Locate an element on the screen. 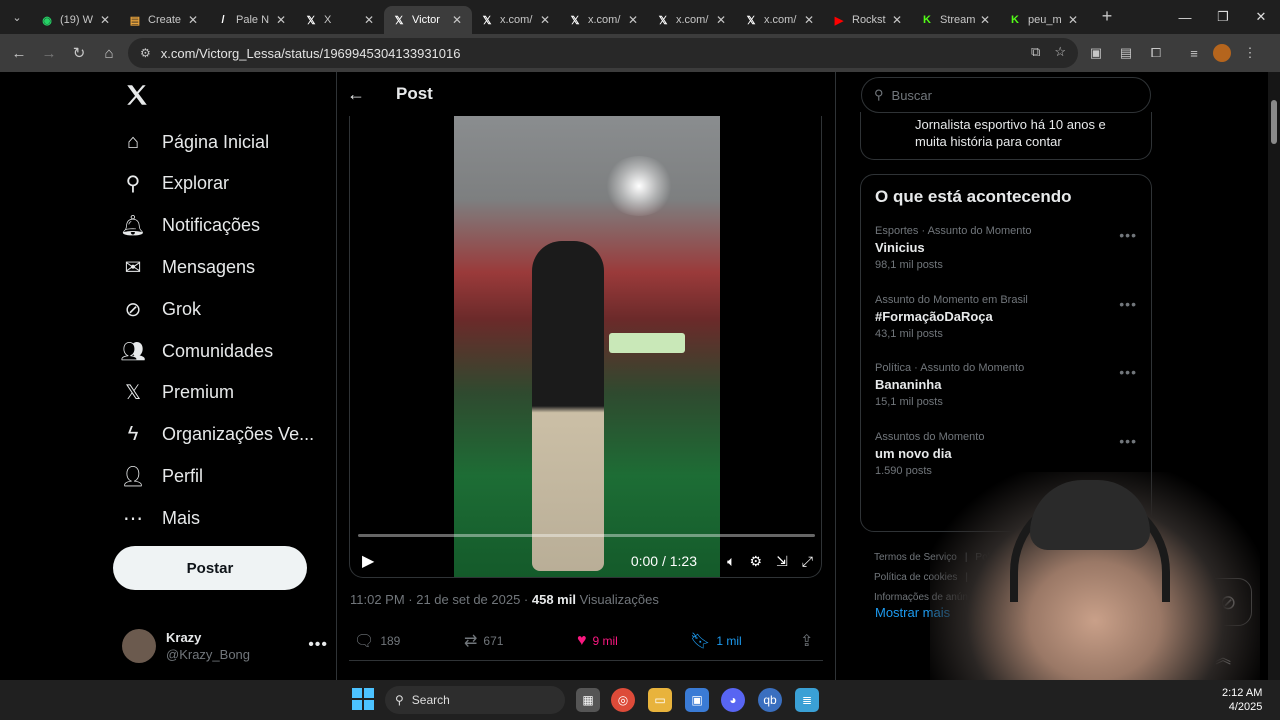 The height and width of the screenshot is (720, 1280). chrome-icon: ◎ is located at coordinates (623, 700).